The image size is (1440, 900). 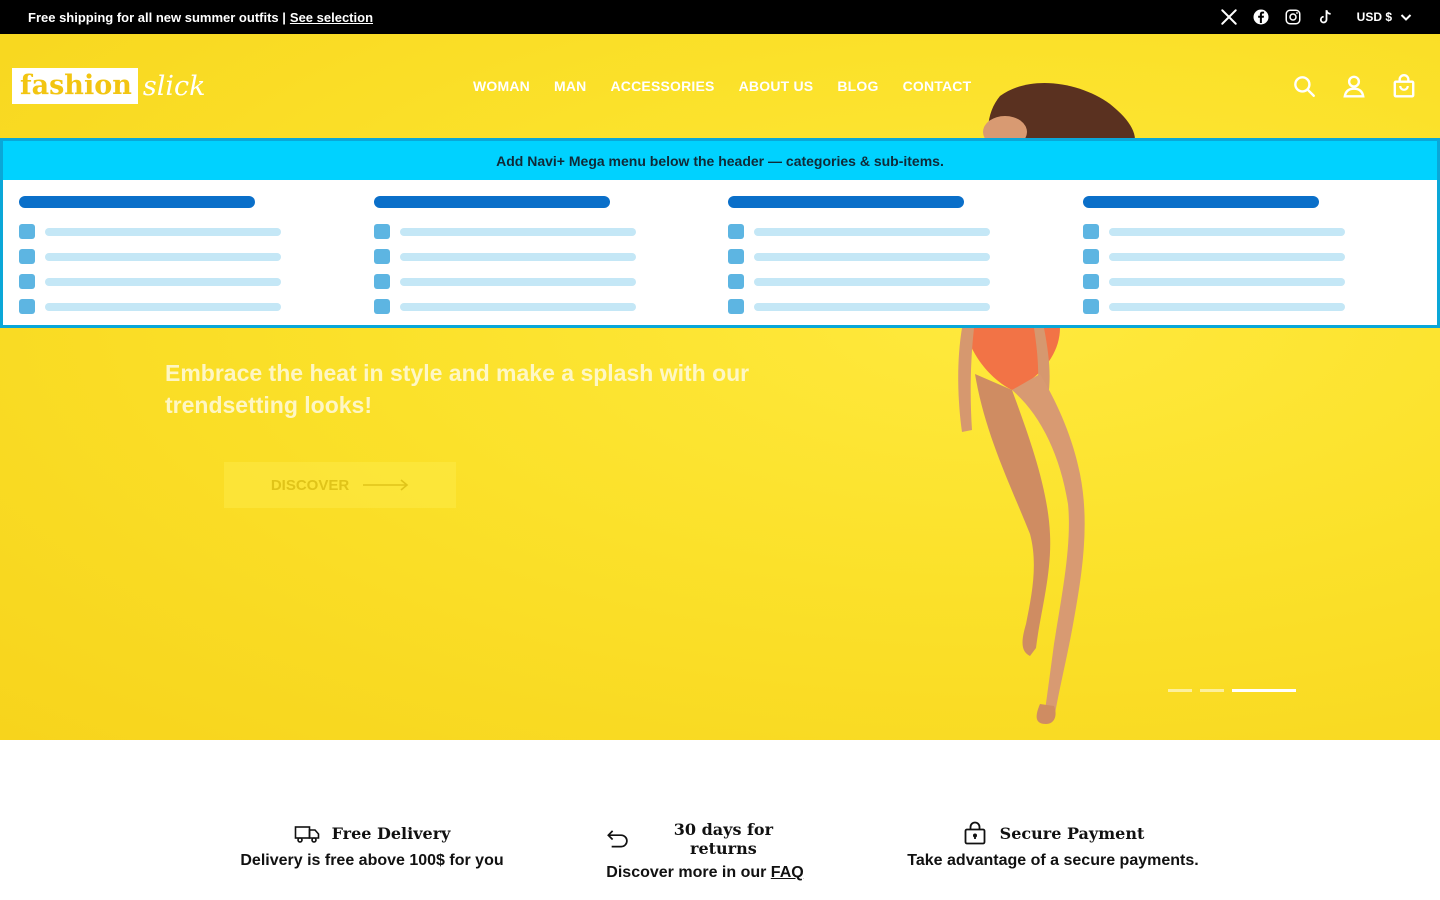 What do you see at coordinates (372, 860) in the screenshot?
I see `feature-desc: Delivery is free above 100$ for you` at bounding box center [372, 860].